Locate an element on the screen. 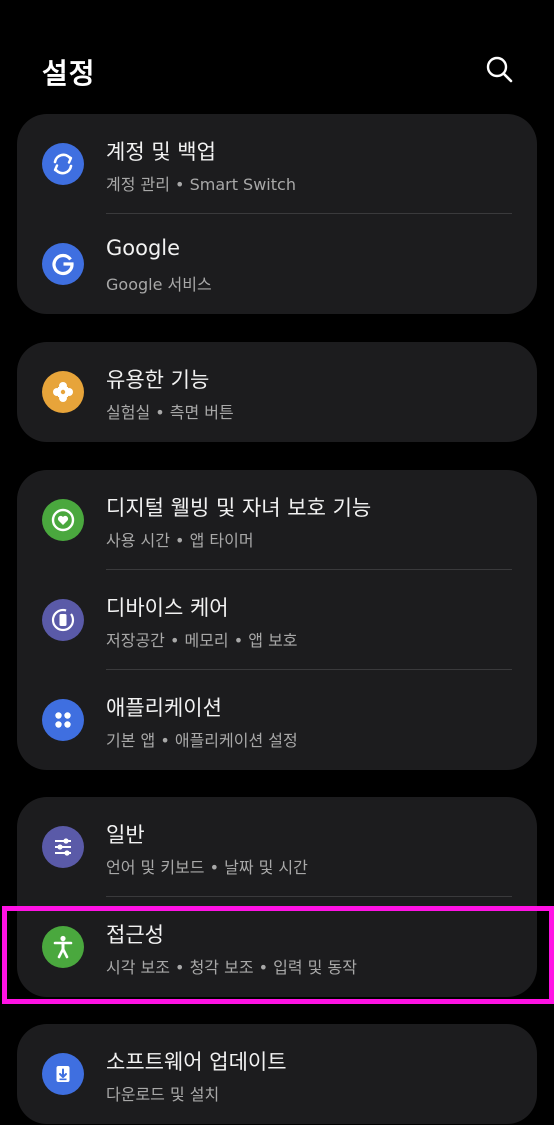 The height and width of the screenshot is (1125, 554). settings-item-device-care: 디바이스 케어 저장공간 • 메모리 • 앱 보호 is located at coordinates (277, 620).